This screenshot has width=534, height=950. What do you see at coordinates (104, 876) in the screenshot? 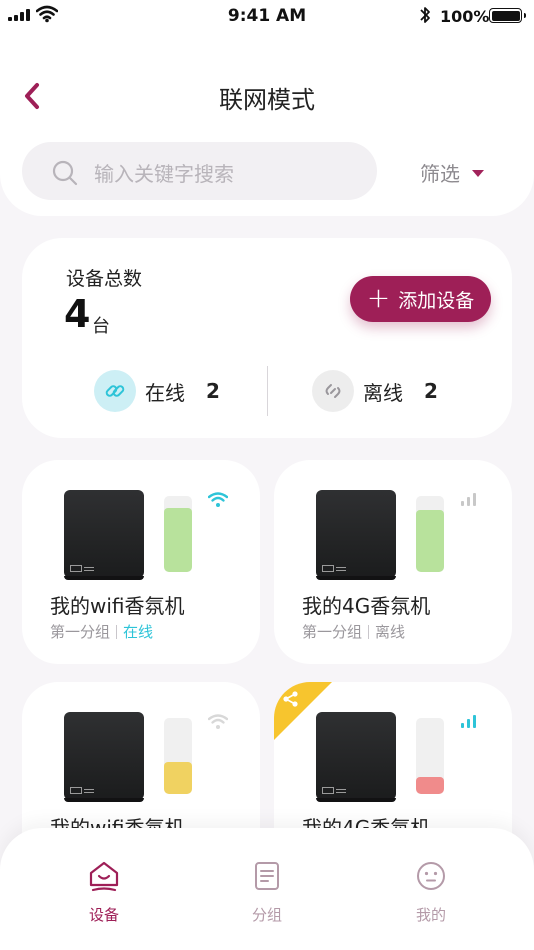
I see `device-home-icon` at bounding box center [104, 876].